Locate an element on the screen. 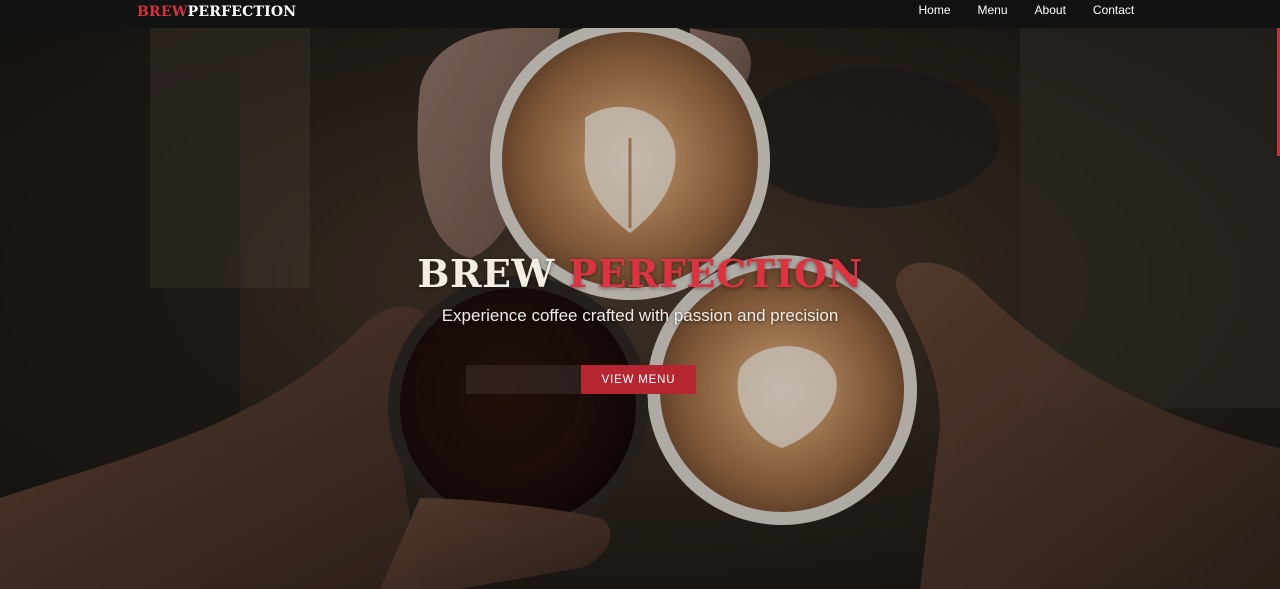 Image resolution: width=1280 pixels, height=589 pixels. hero-title-part2: PERFECTION is located at coordinates (715, 273).